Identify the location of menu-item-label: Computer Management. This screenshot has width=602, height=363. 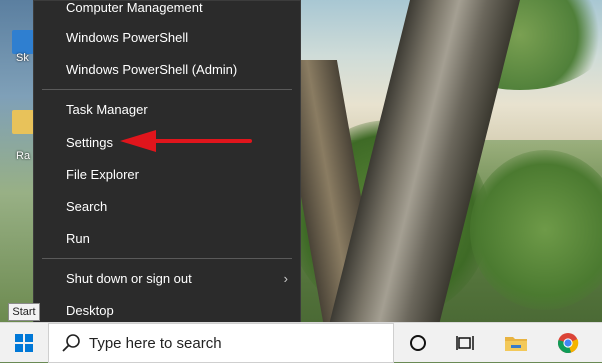
(134, 7).